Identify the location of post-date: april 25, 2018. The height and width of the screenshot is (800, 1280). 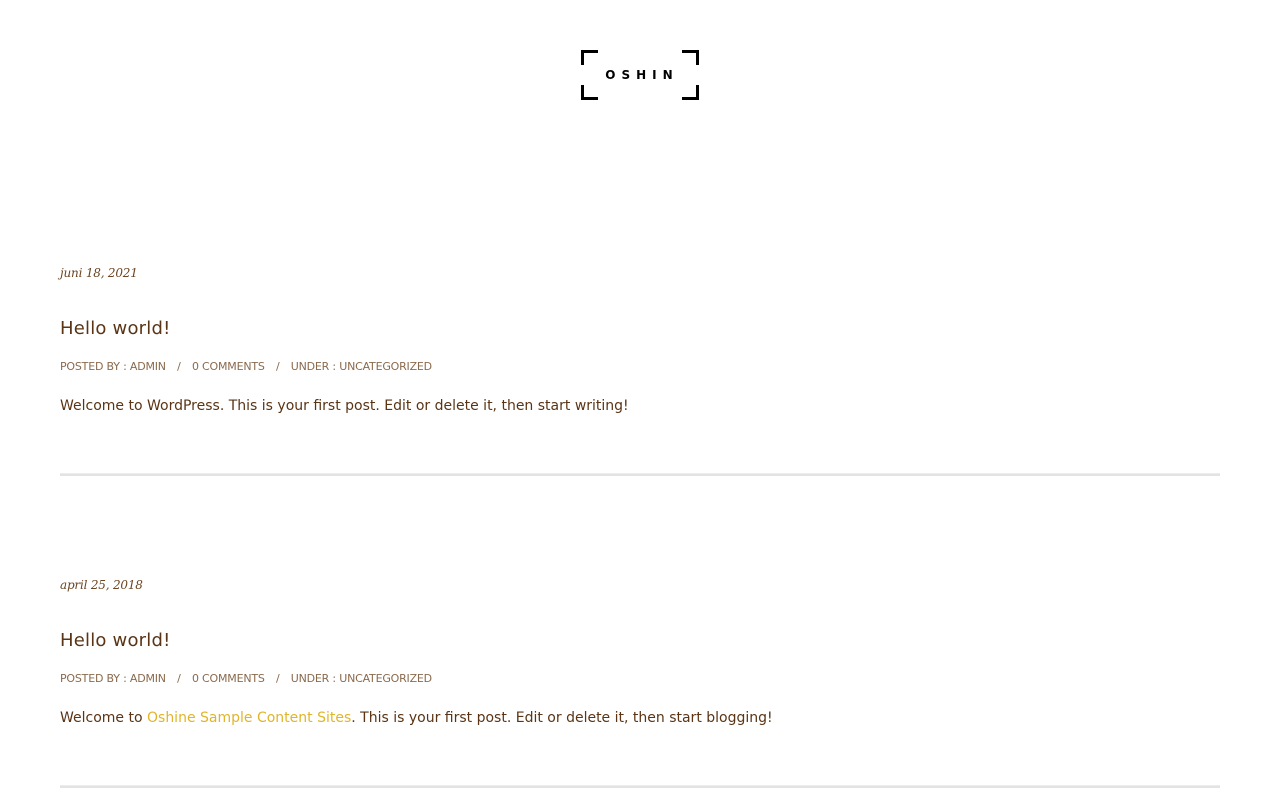
(101, 585).